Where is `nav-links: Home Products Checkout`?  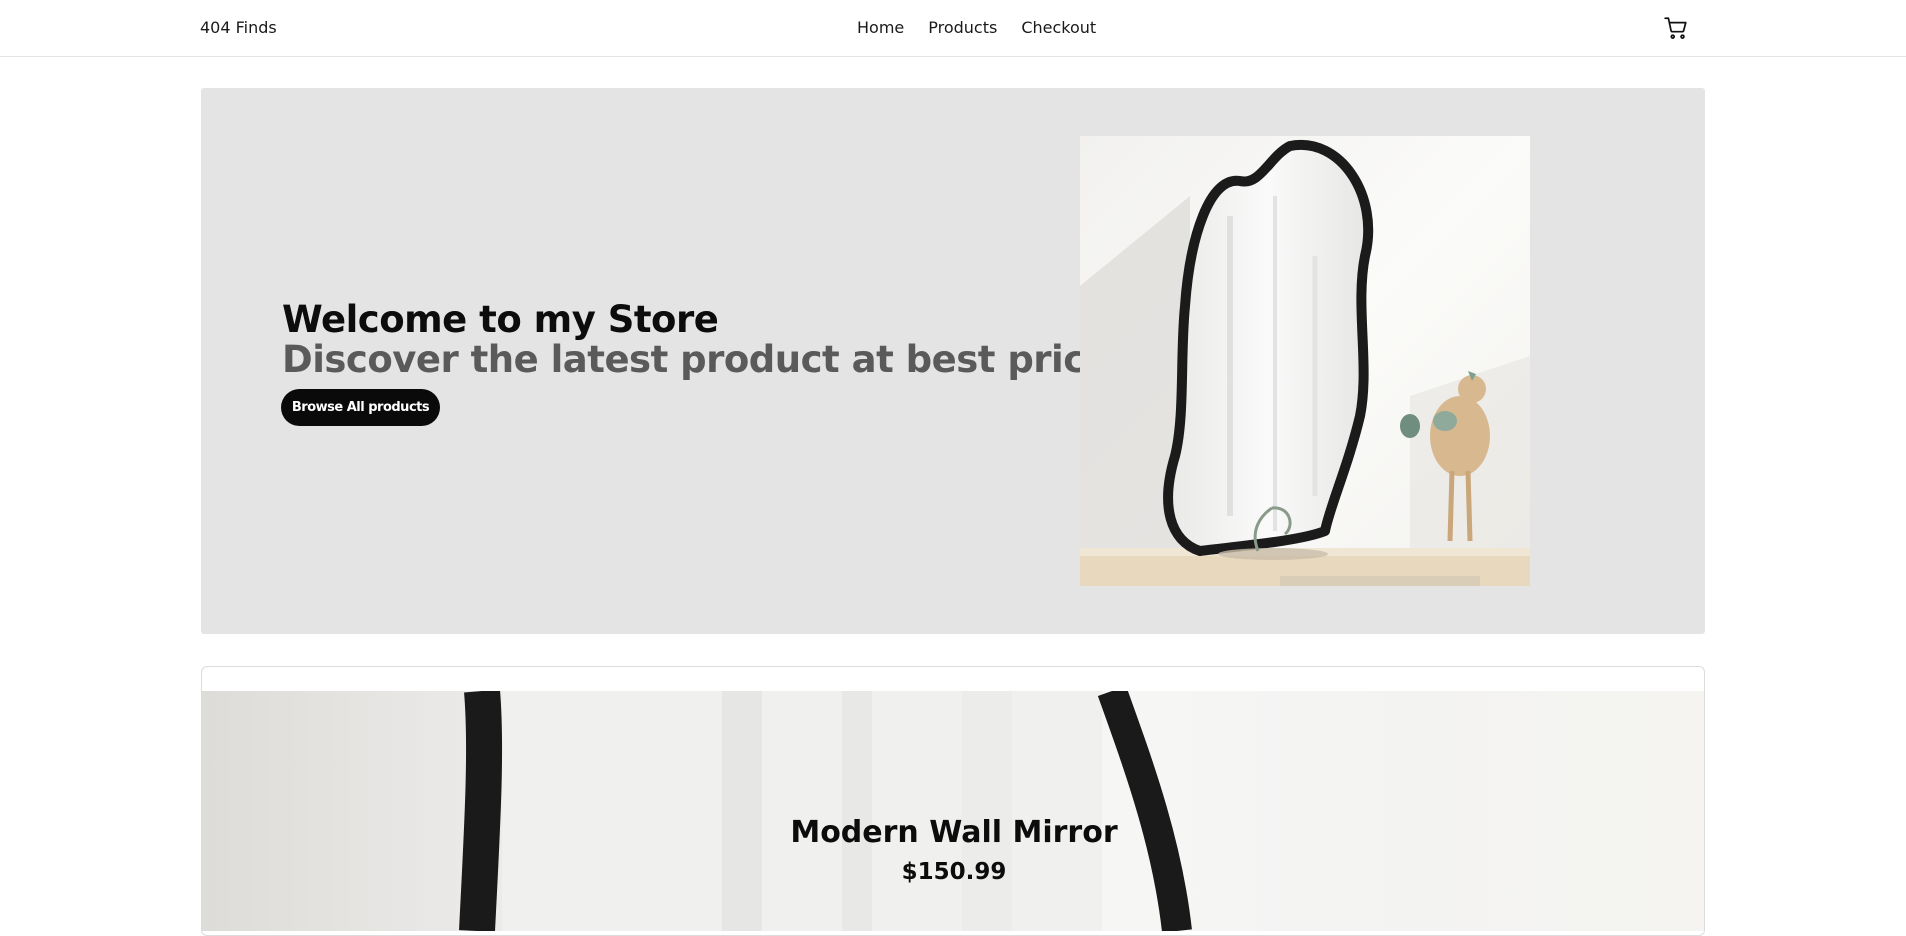
nav-links: Home Products Checkout is located at coordinates (976, 27).